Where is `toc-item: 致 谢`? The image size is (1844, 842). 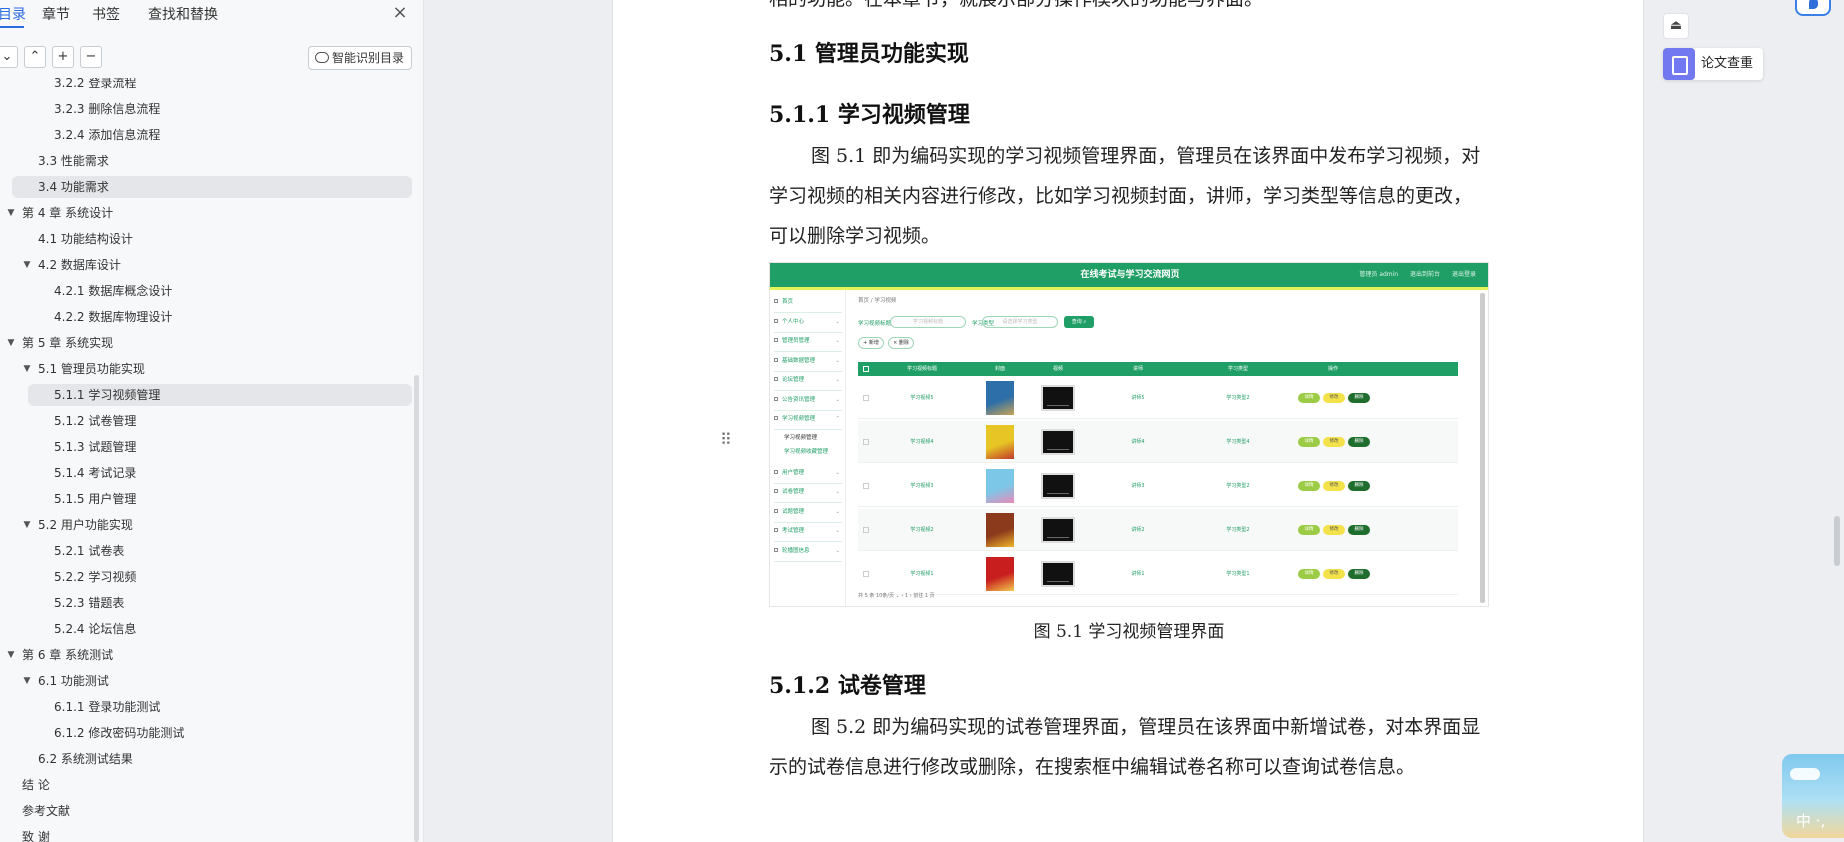 toc-item: 致 谢 is located at coordinates (206, 834).